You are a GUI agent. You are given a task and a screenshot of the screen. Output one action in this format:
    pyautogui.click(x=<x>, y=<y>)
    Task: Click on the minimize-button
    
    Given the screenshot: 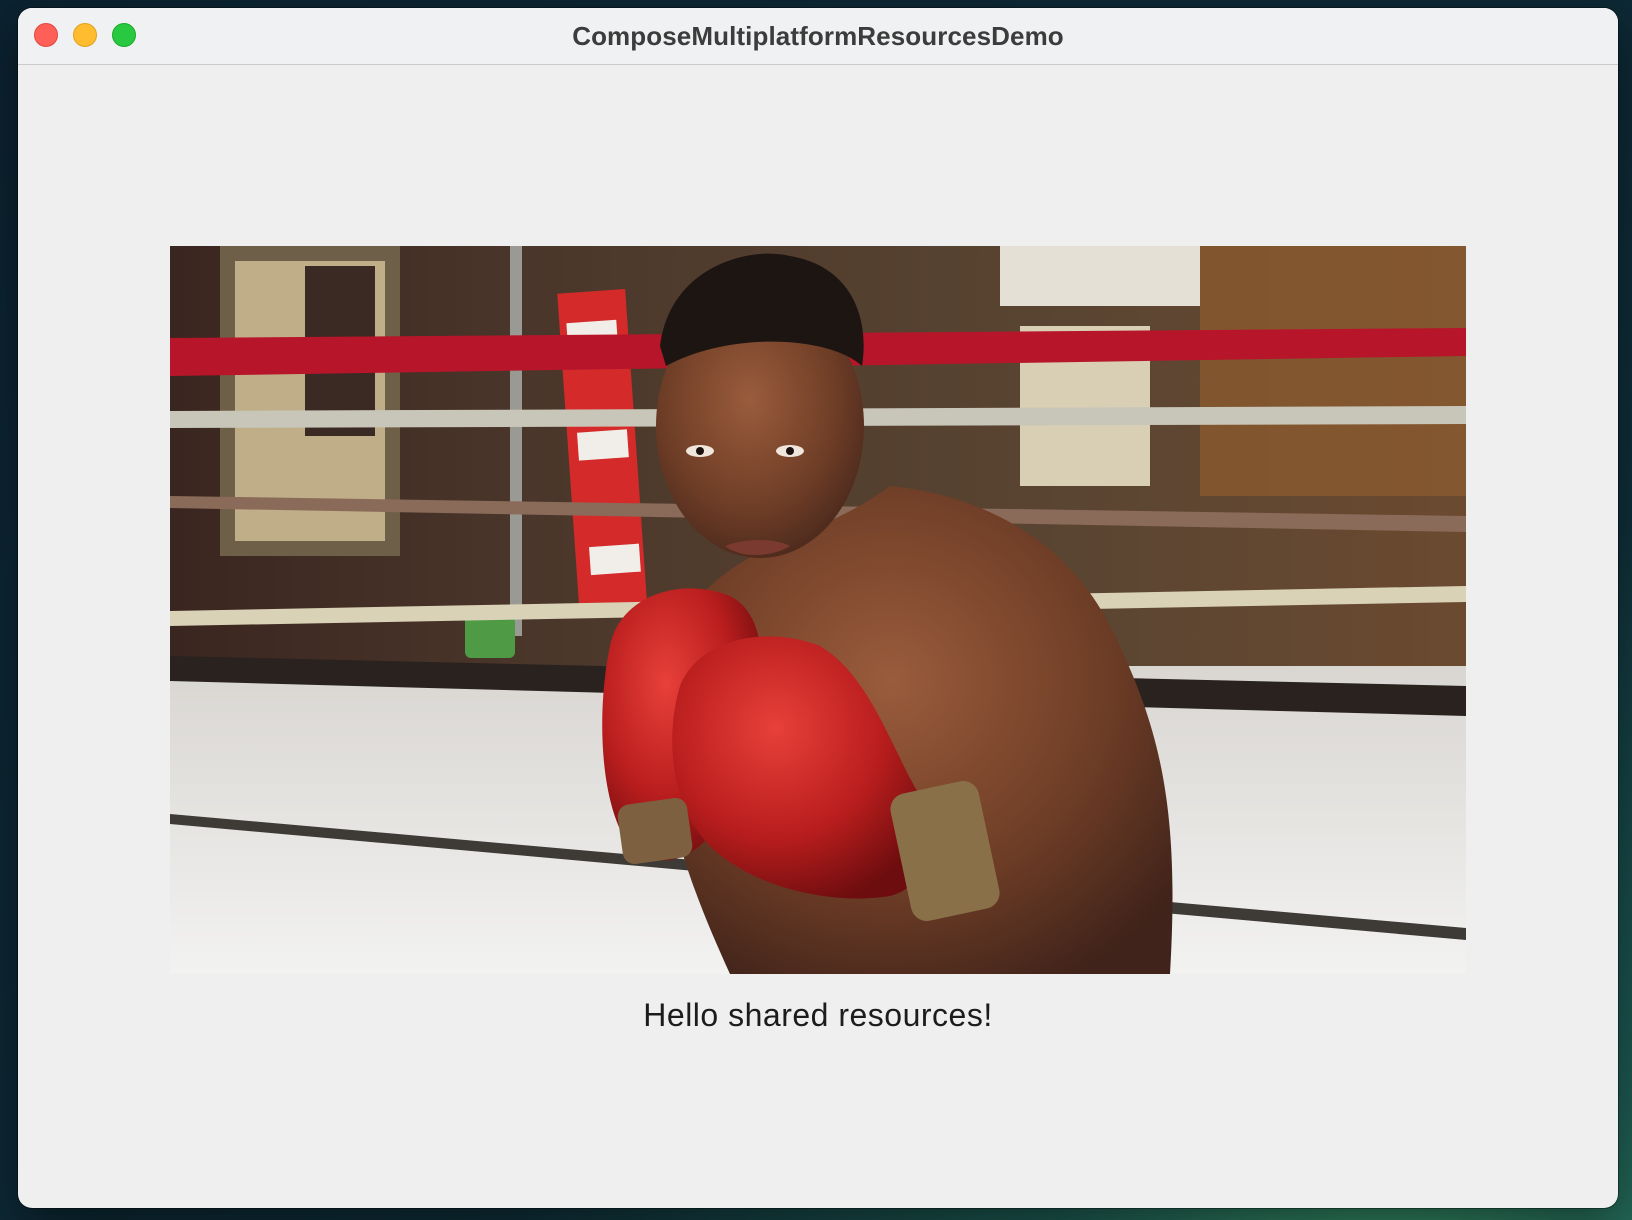 What is the action you would take?
    pyautogui.click(x=85, y=35)
    